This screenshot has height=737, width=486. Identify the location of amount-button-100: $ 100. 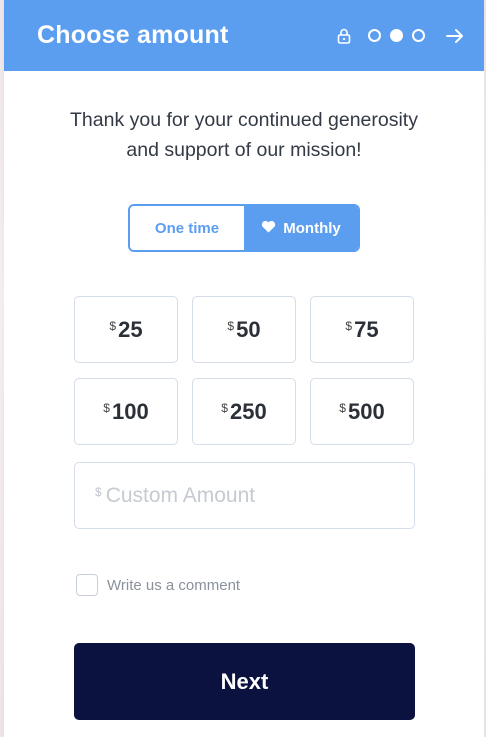
(126, 411).